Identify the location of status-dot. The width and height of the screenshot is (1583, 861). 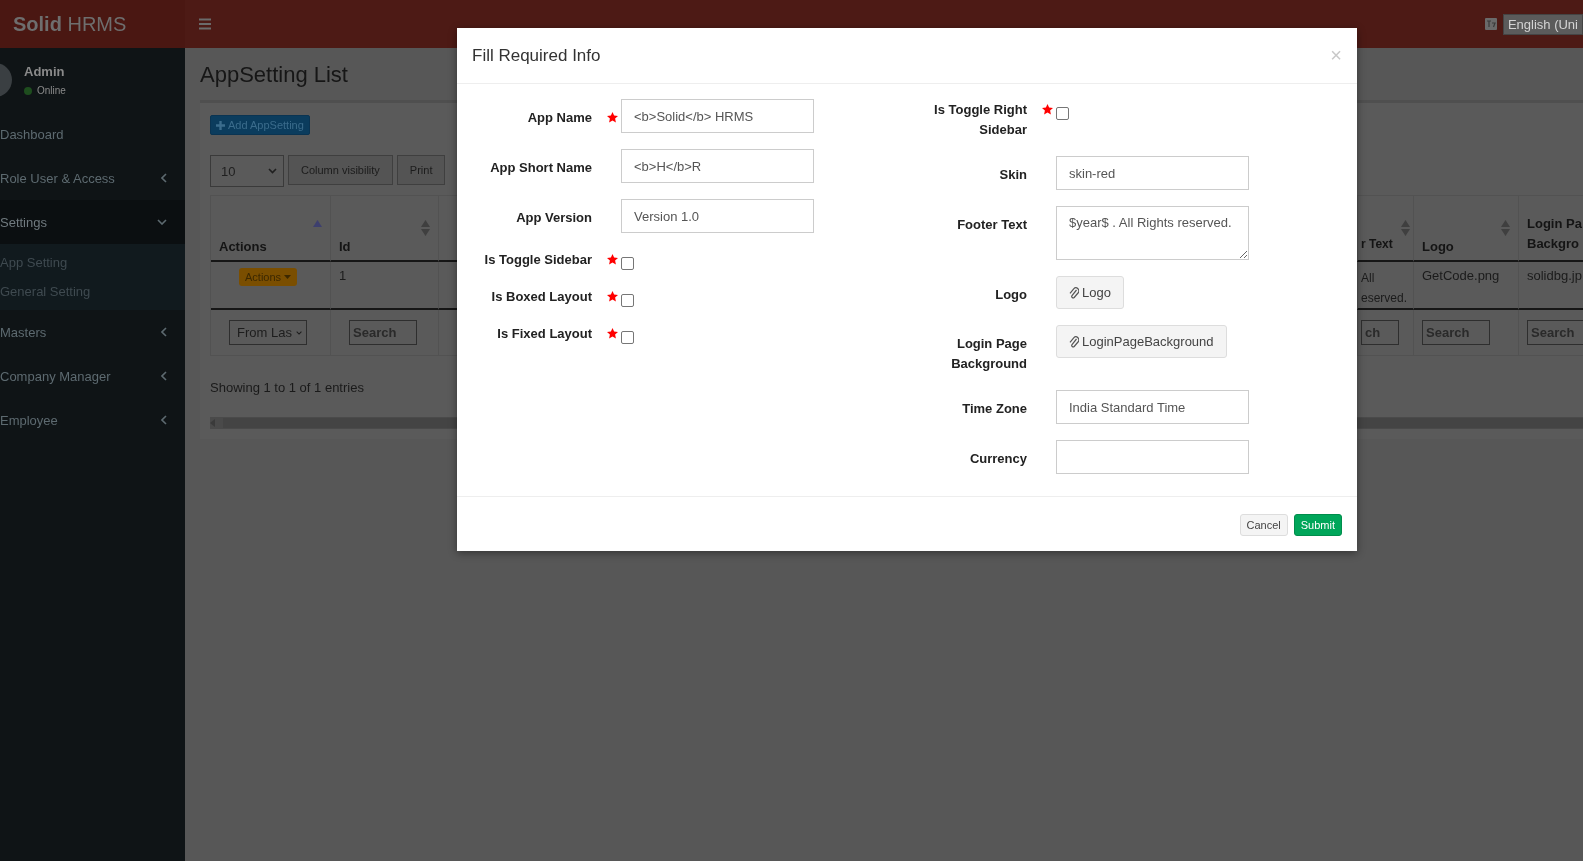
(28, 90).